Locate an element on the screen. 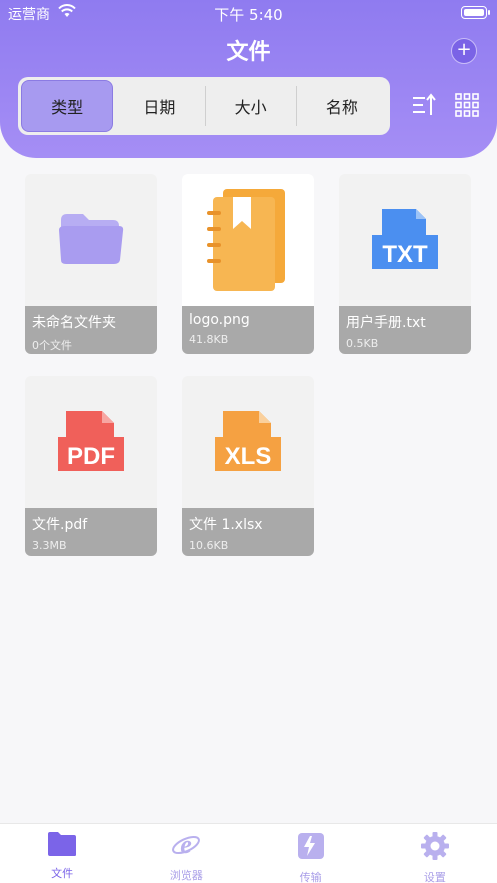 The image size is (497, 883). svg-text: e is located at coordinates (187, 845).